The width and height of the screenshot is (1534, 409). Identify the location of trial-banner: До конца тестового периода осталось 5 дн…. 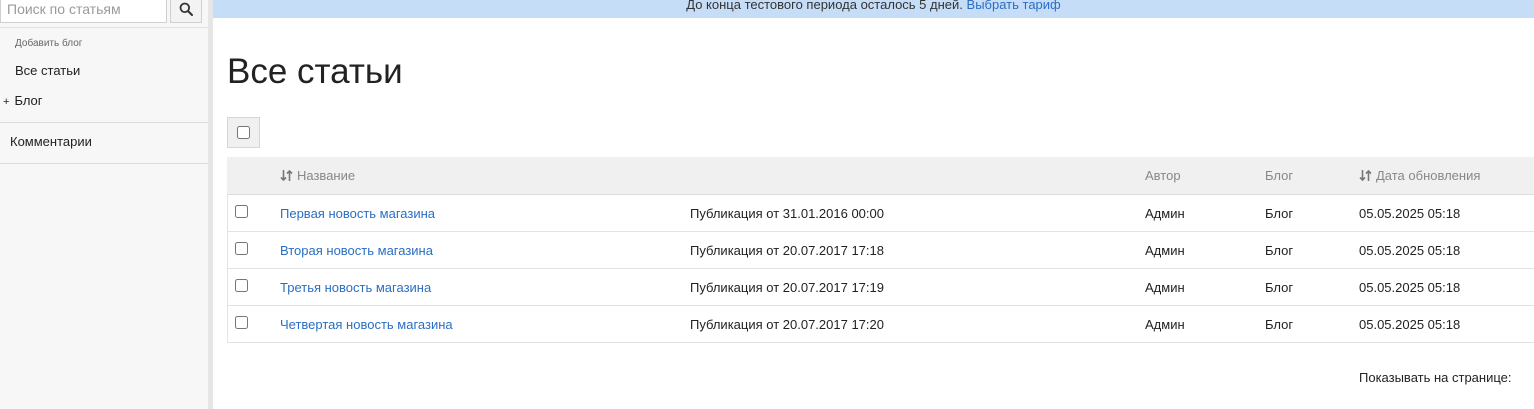
(873, 9).